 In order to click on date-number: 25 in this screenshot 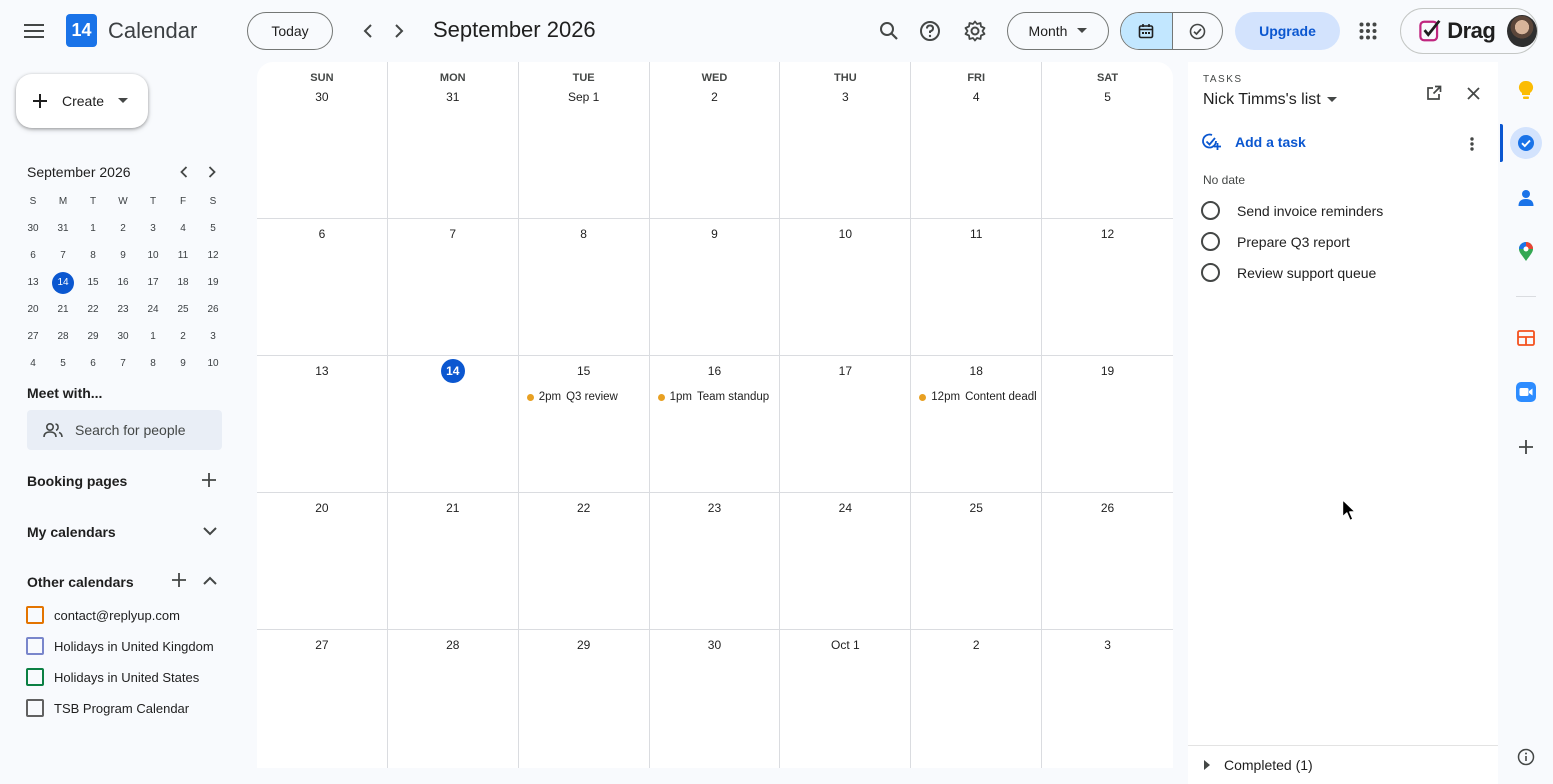, I will do `click(976, 508)`.